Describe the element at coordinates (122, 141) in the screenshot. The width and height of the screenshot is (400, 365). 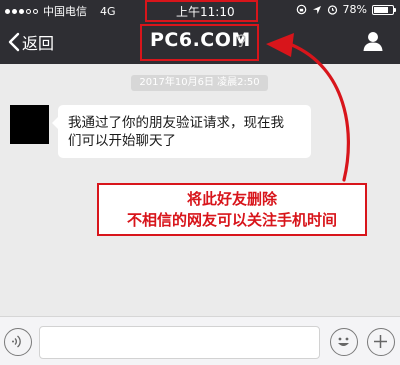
I see `message-text-line: 们可以开始聊天了` at that location.